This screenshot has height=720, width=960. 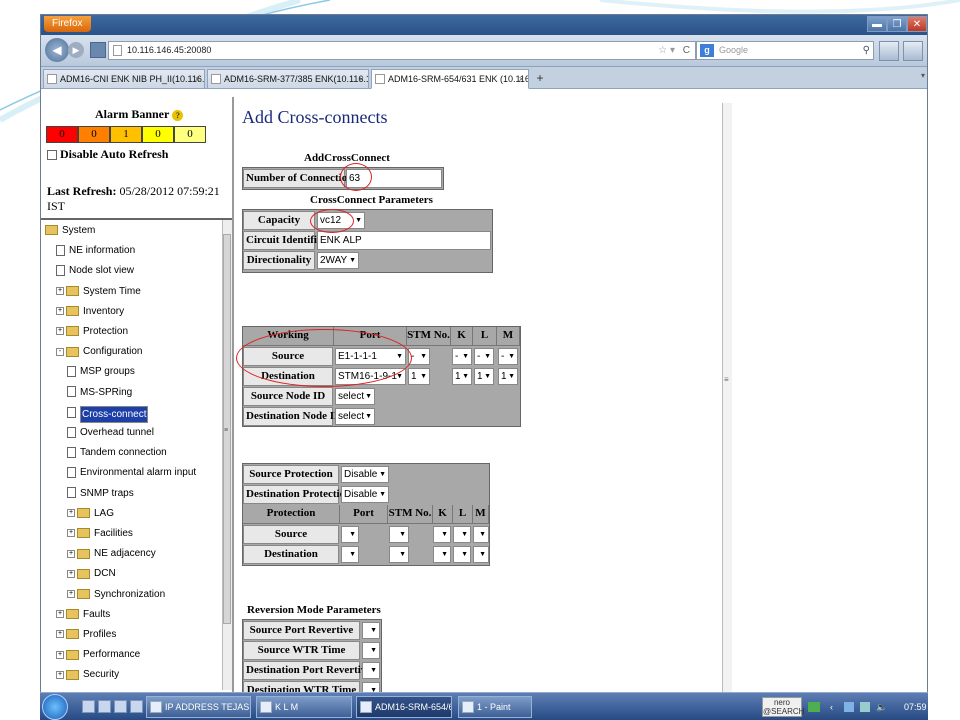 I want to click on alarm-count-0: 0, so click(x=62, y=134).